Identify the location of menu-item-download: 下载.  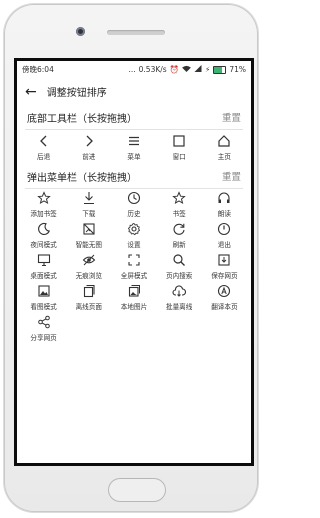
(88, 204).